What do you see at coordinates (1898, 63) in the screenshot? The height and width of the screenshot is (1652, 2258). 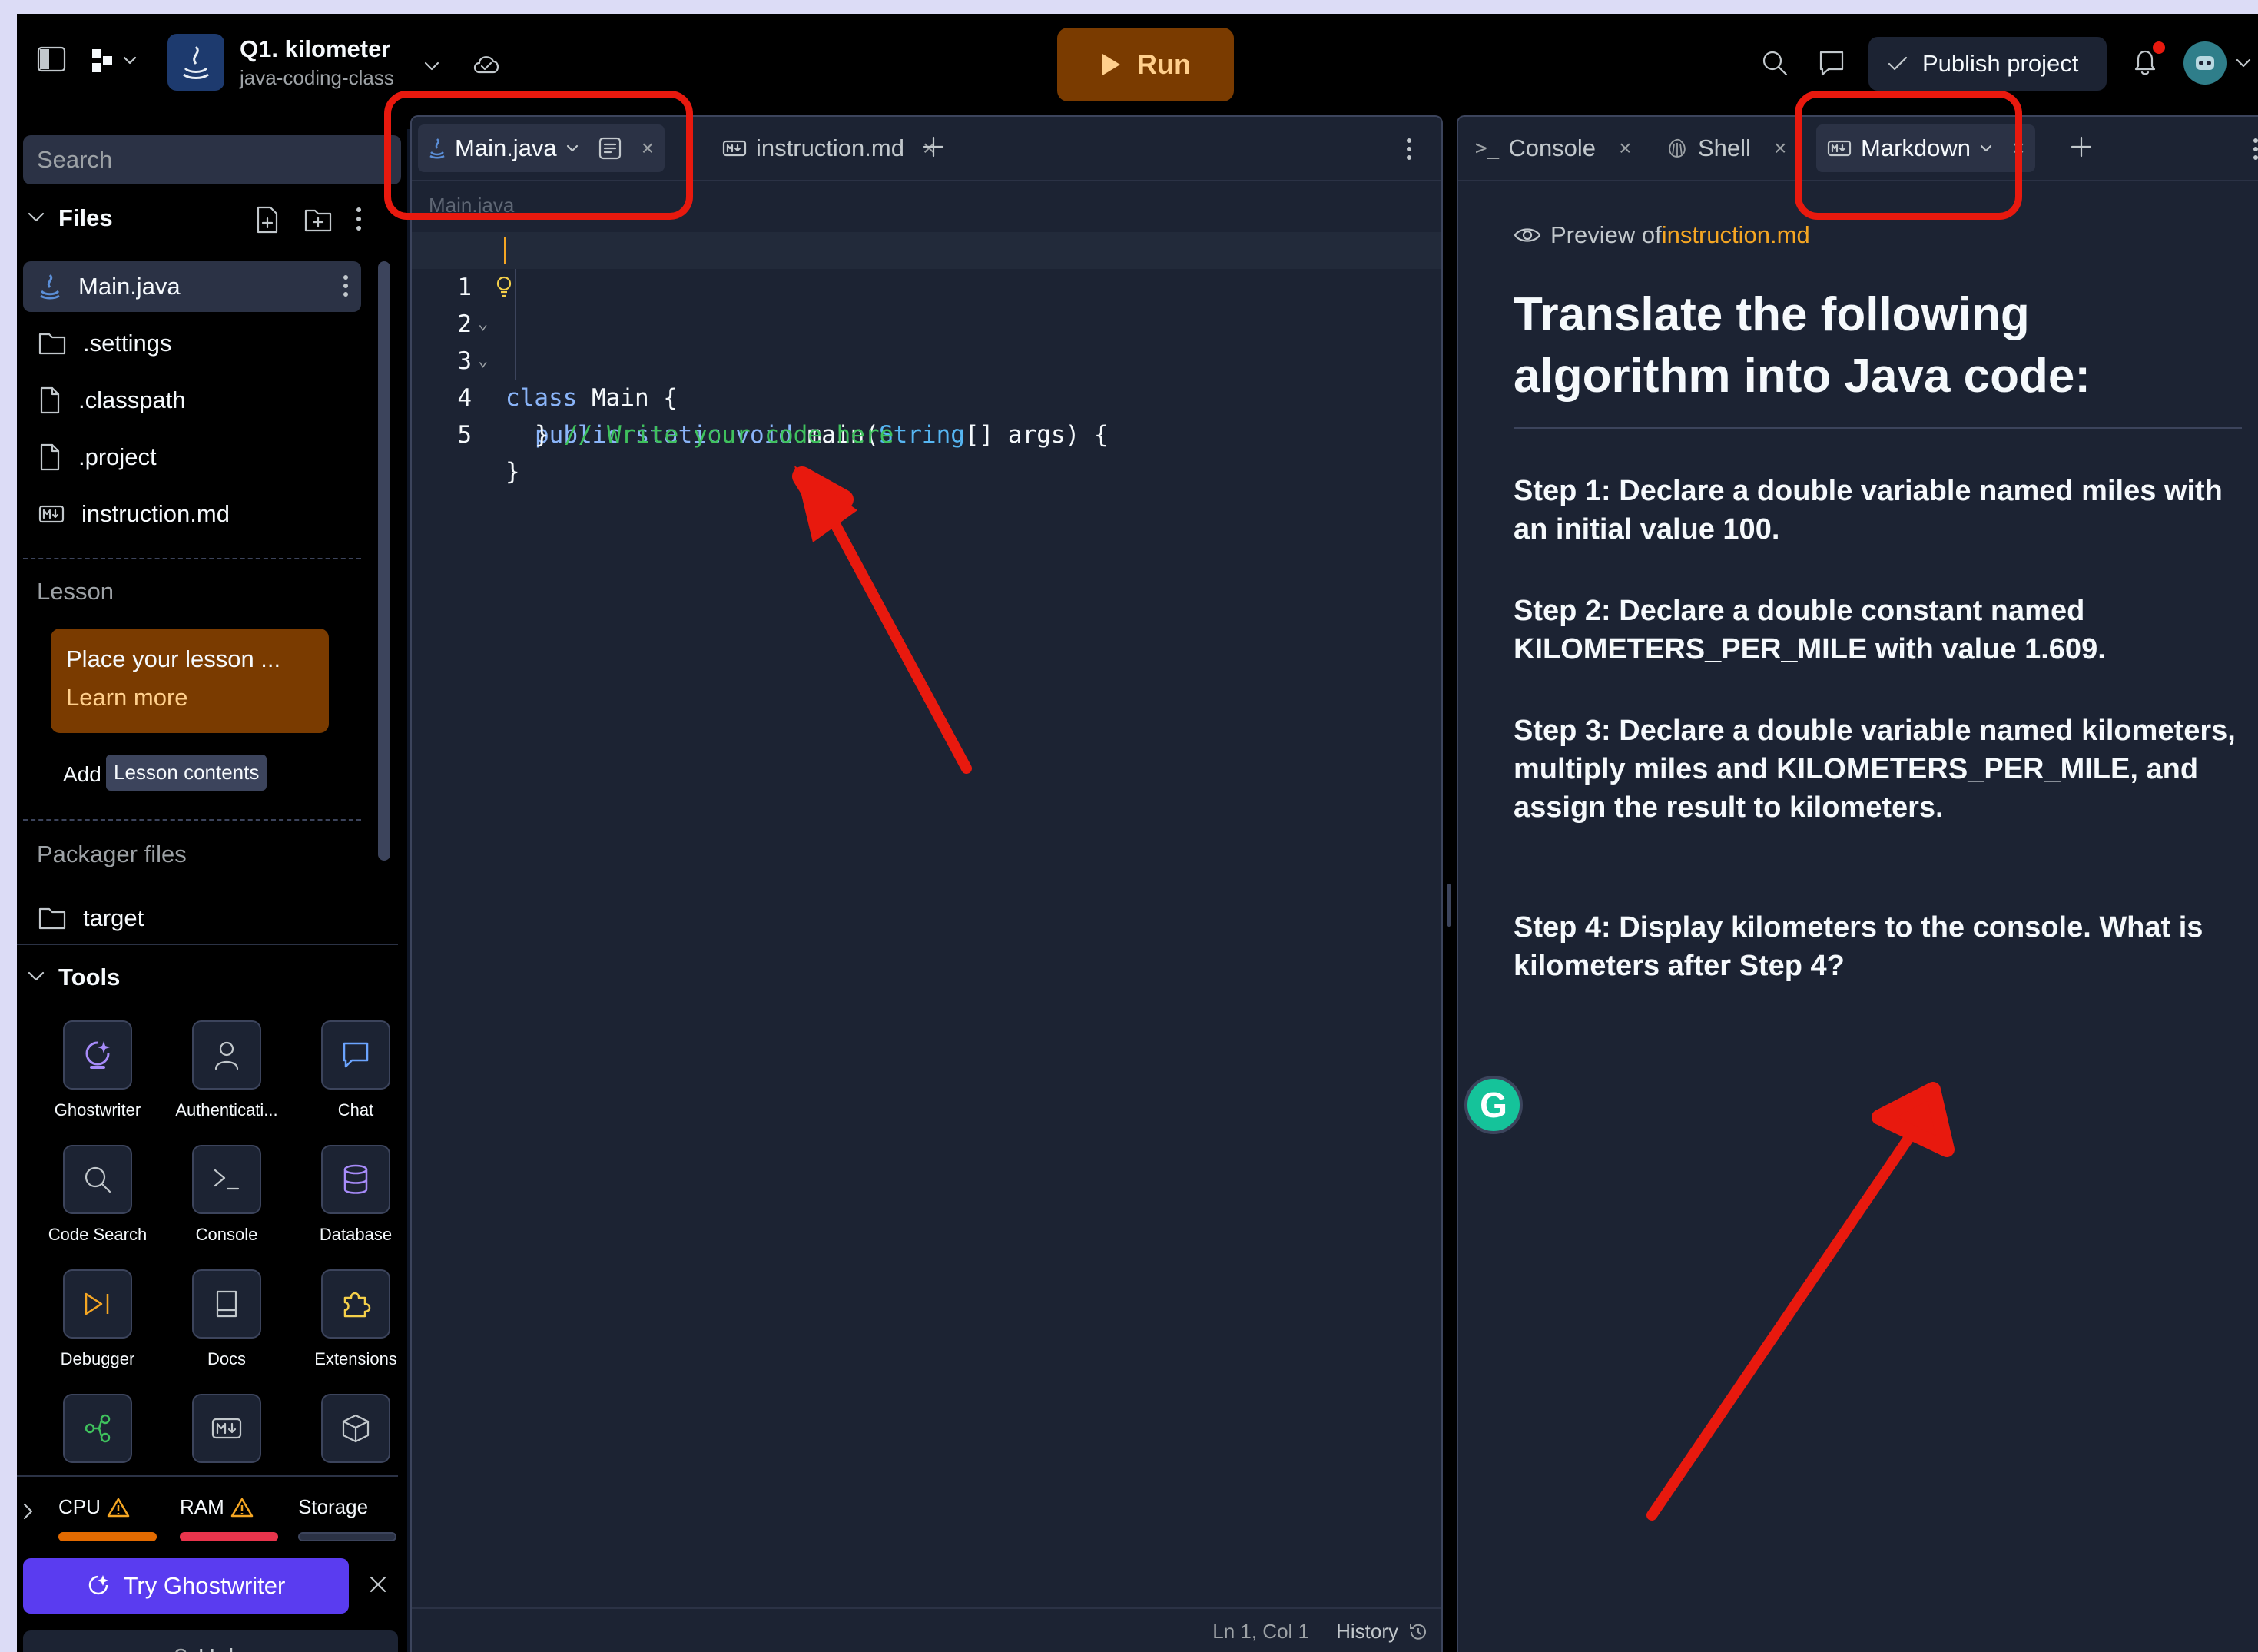 I see `check-icon` at bounding box center [1898, 63].